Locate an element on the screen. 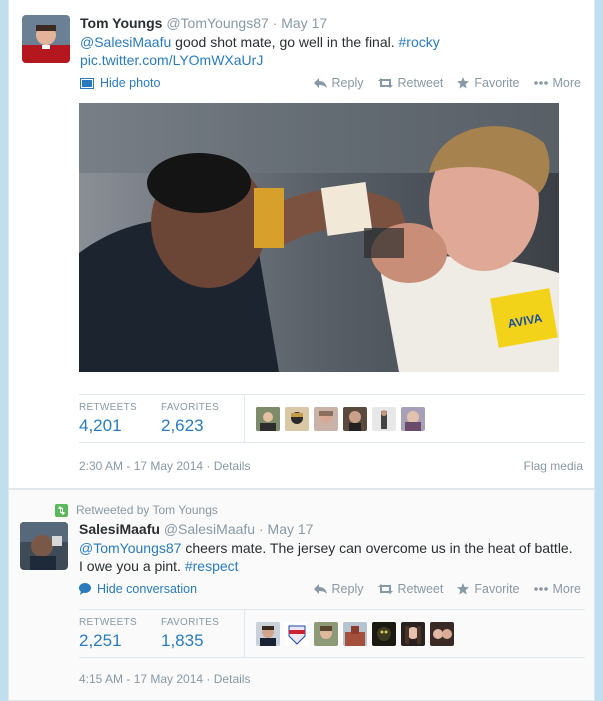  tweet-timestamp: 2:30 AM - 17 May 2014 · Details is located at coordinates (165, 466).